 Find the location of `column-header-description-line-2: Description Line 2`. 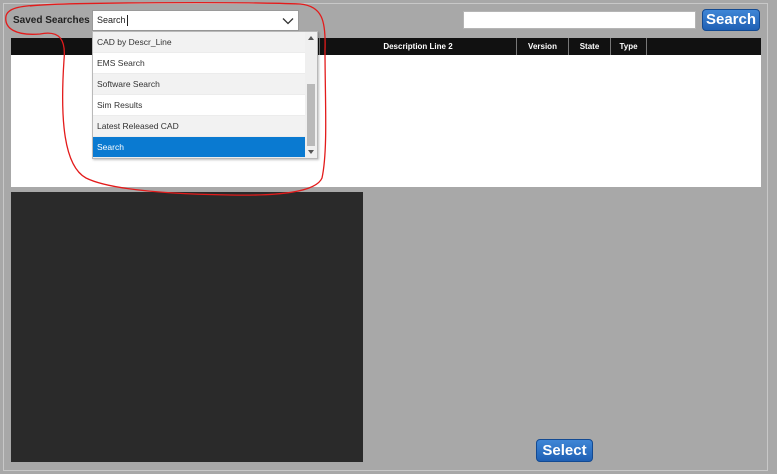

column-header-description-line-2: Description Line 2 is located at coordinates (418, 46).